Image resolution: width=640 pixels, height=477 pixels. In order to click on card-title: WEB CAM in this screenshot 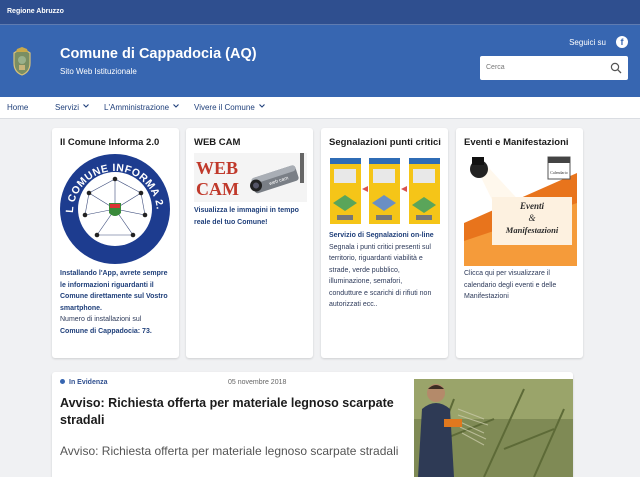, I will do `click(217, 142)`.